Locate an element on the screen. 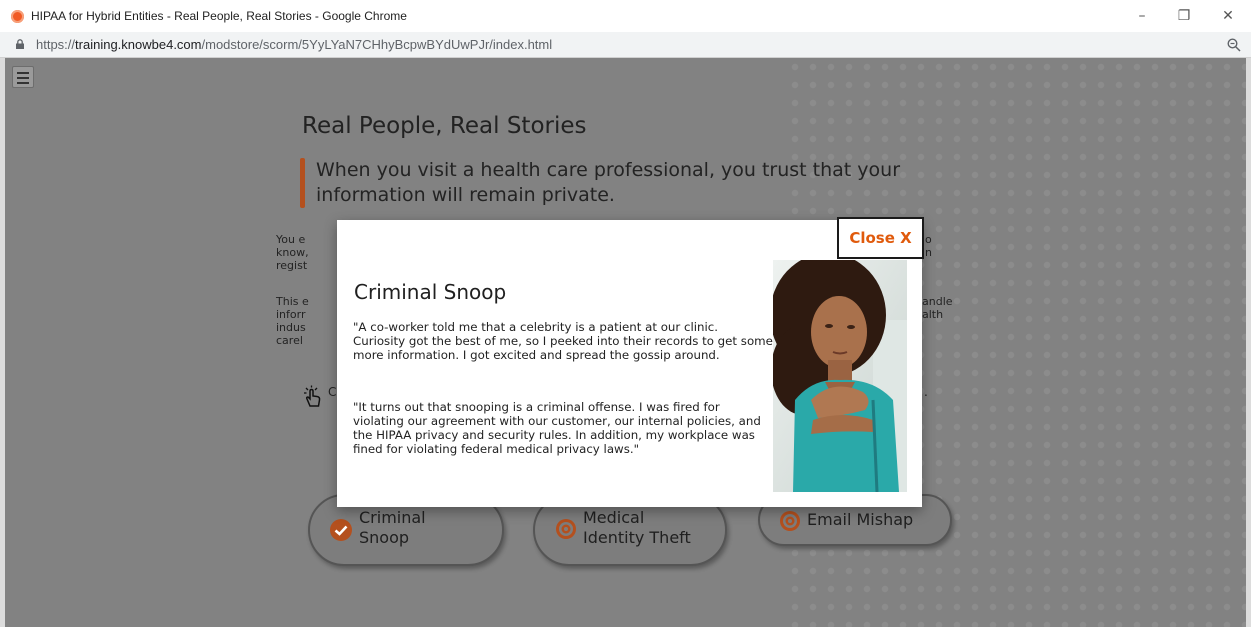  bg-text-fragment: alth is located at coordinates (933, 314).